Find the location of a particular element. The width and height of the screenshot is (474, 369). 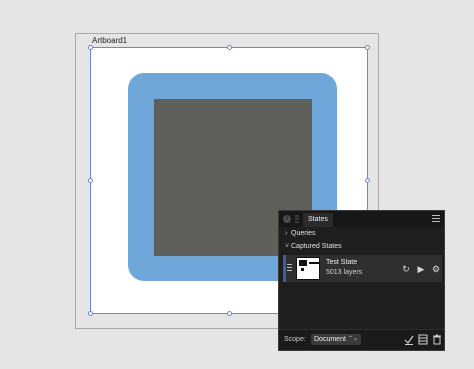

list-icon is located at coordinates (423, 339).